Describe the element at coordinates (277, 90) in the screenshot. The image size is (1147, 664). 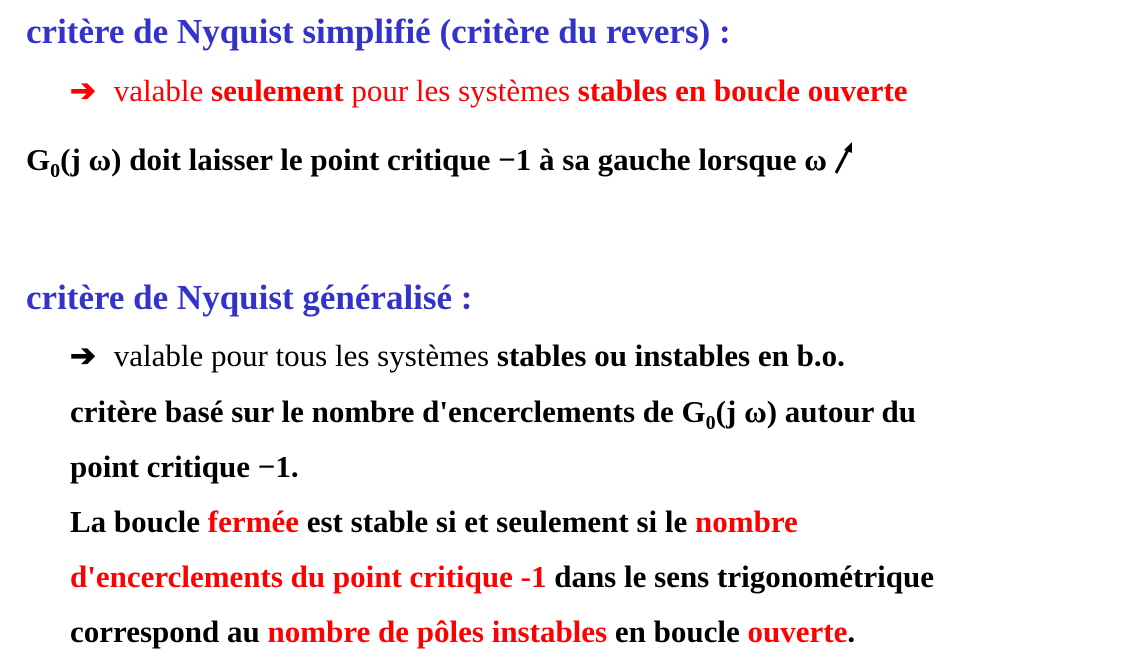
I see `text-segment: seulement` at that location.